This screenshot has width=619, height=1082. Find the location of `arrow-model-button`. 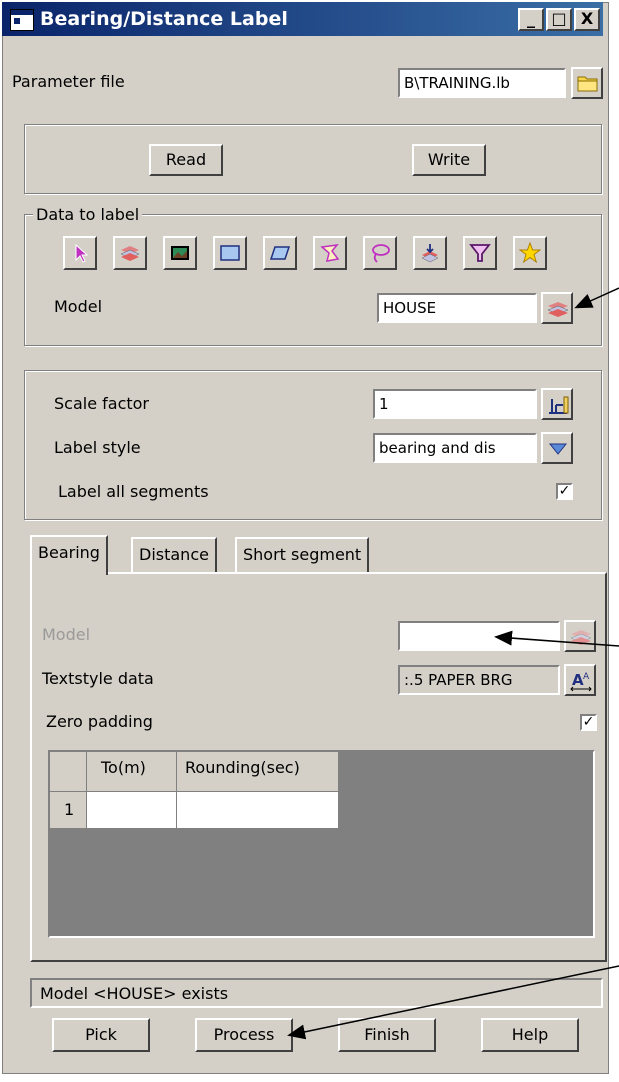

arrow-model-button is located at coordinates (596, 298).